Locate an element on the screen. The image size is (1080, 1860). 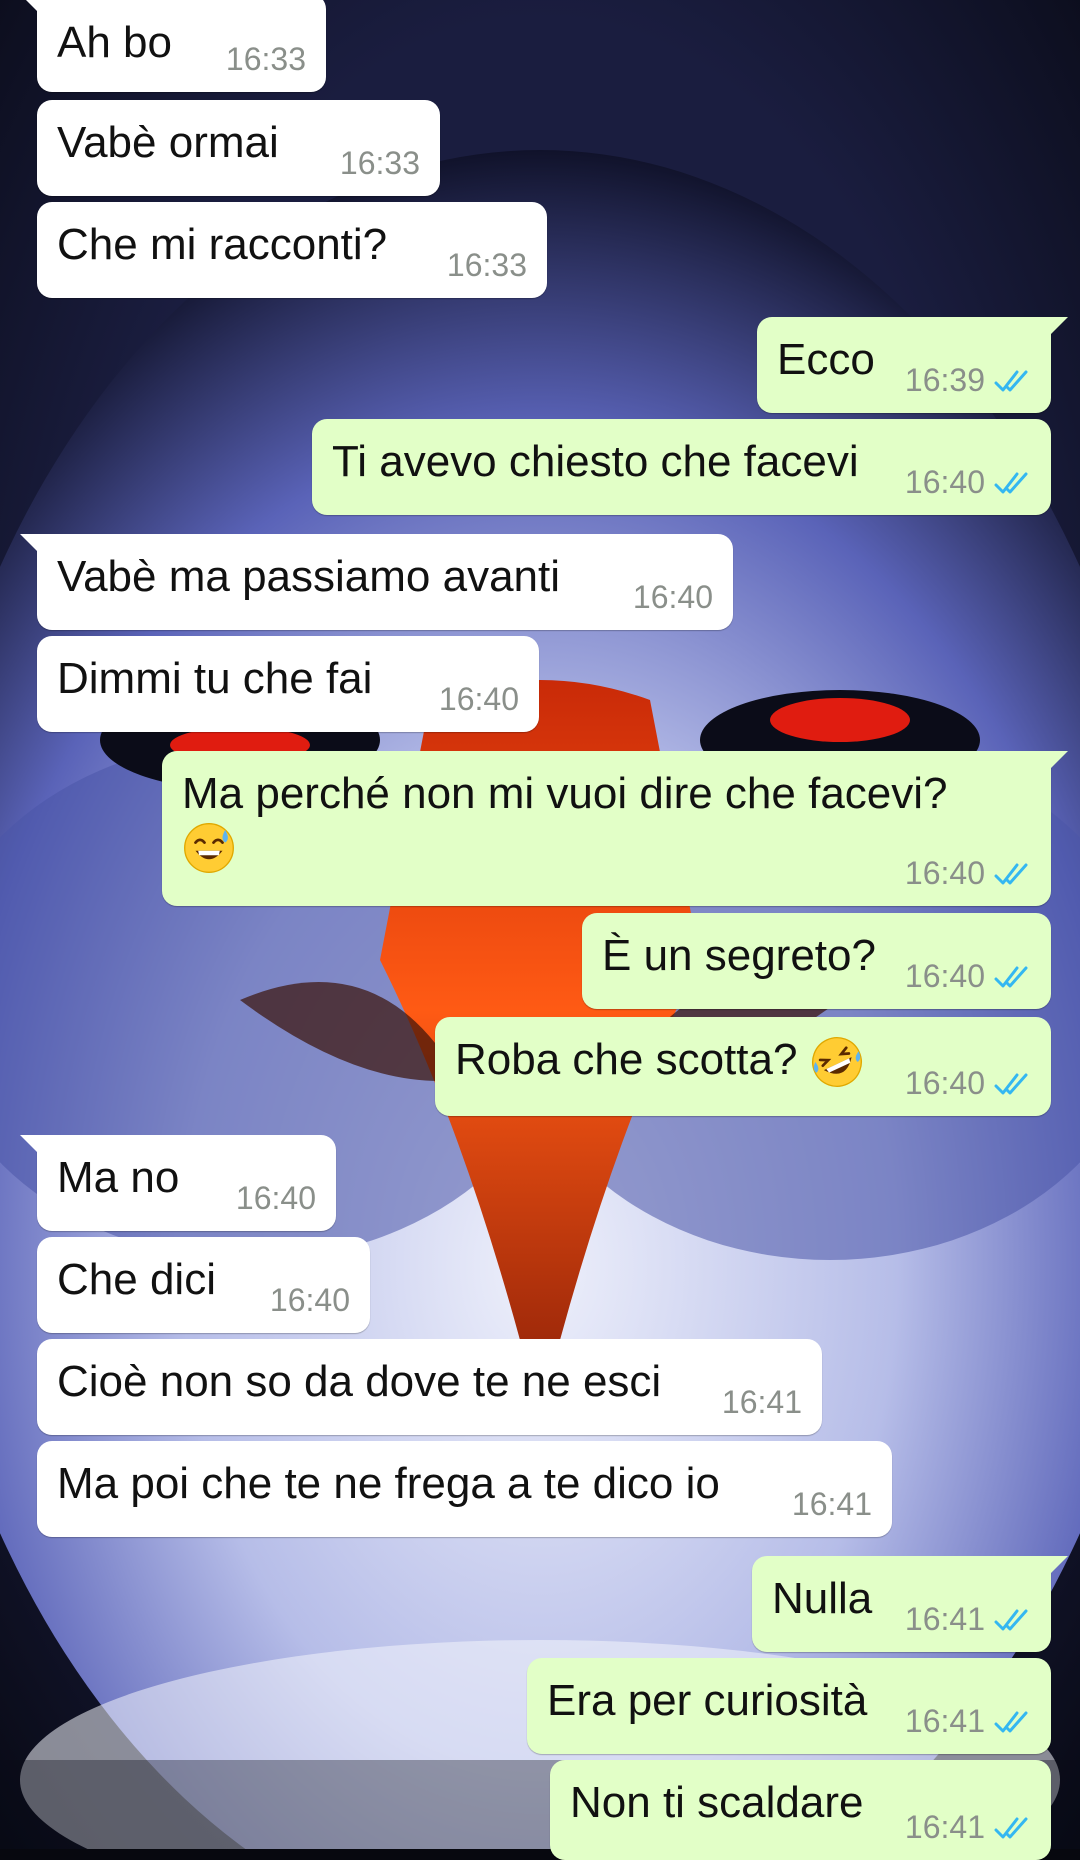
message-text-content: Era per curiosità is located at coordinates (707, 1700).